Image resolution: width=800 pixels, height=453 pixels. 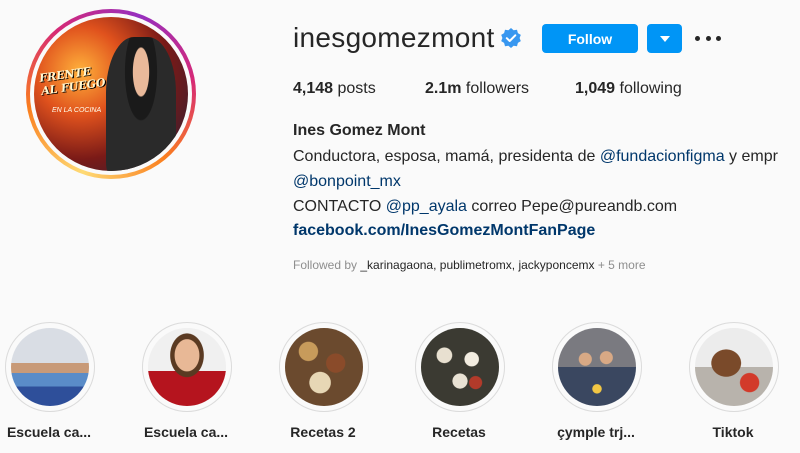 I want to click on mention-link: @pp_ayala, so click(x=426, y=206).